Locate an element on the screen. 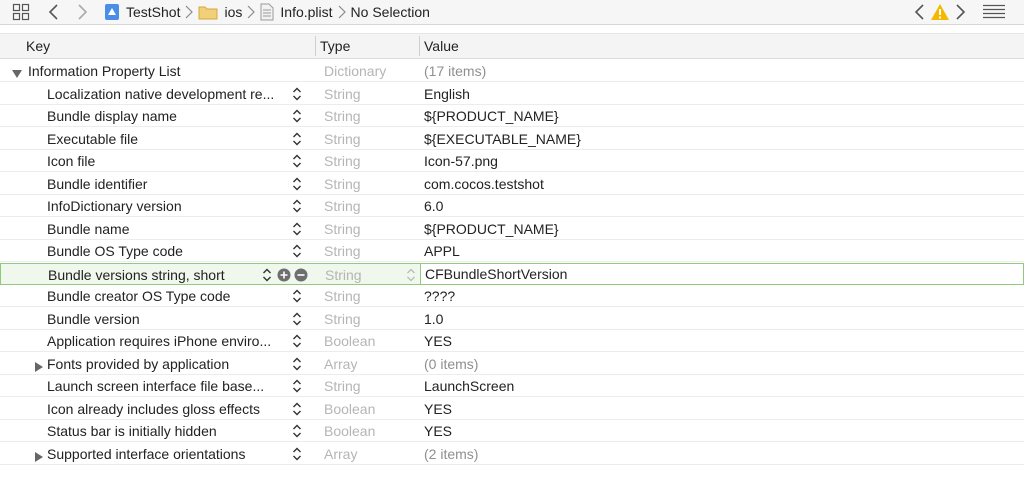 Image resolution: width=1024 pixels, height=479 pixels. row-key: Bundle creator OS Type code is located at coordinates (139, 296).